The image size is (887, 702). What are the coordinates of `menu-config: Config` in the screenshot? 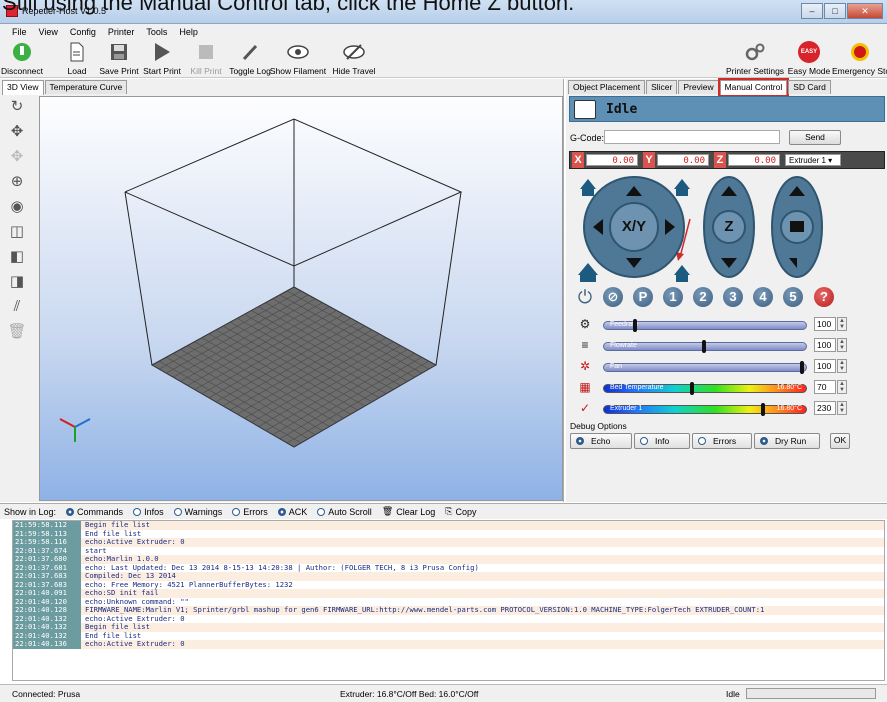 It's located at (83, 32).